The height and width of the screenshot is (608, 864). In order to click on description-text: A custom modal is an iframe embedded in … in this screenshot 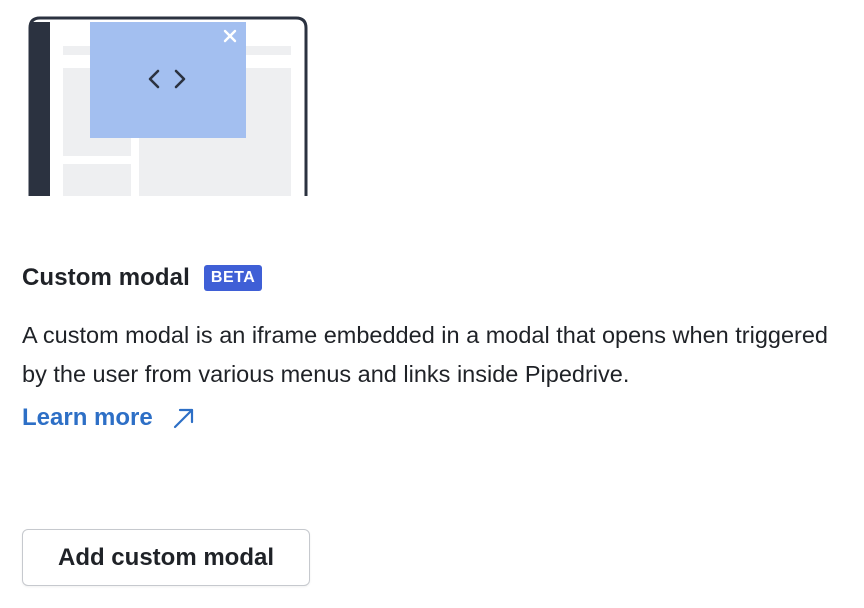, I will do `click(425, 354)`.